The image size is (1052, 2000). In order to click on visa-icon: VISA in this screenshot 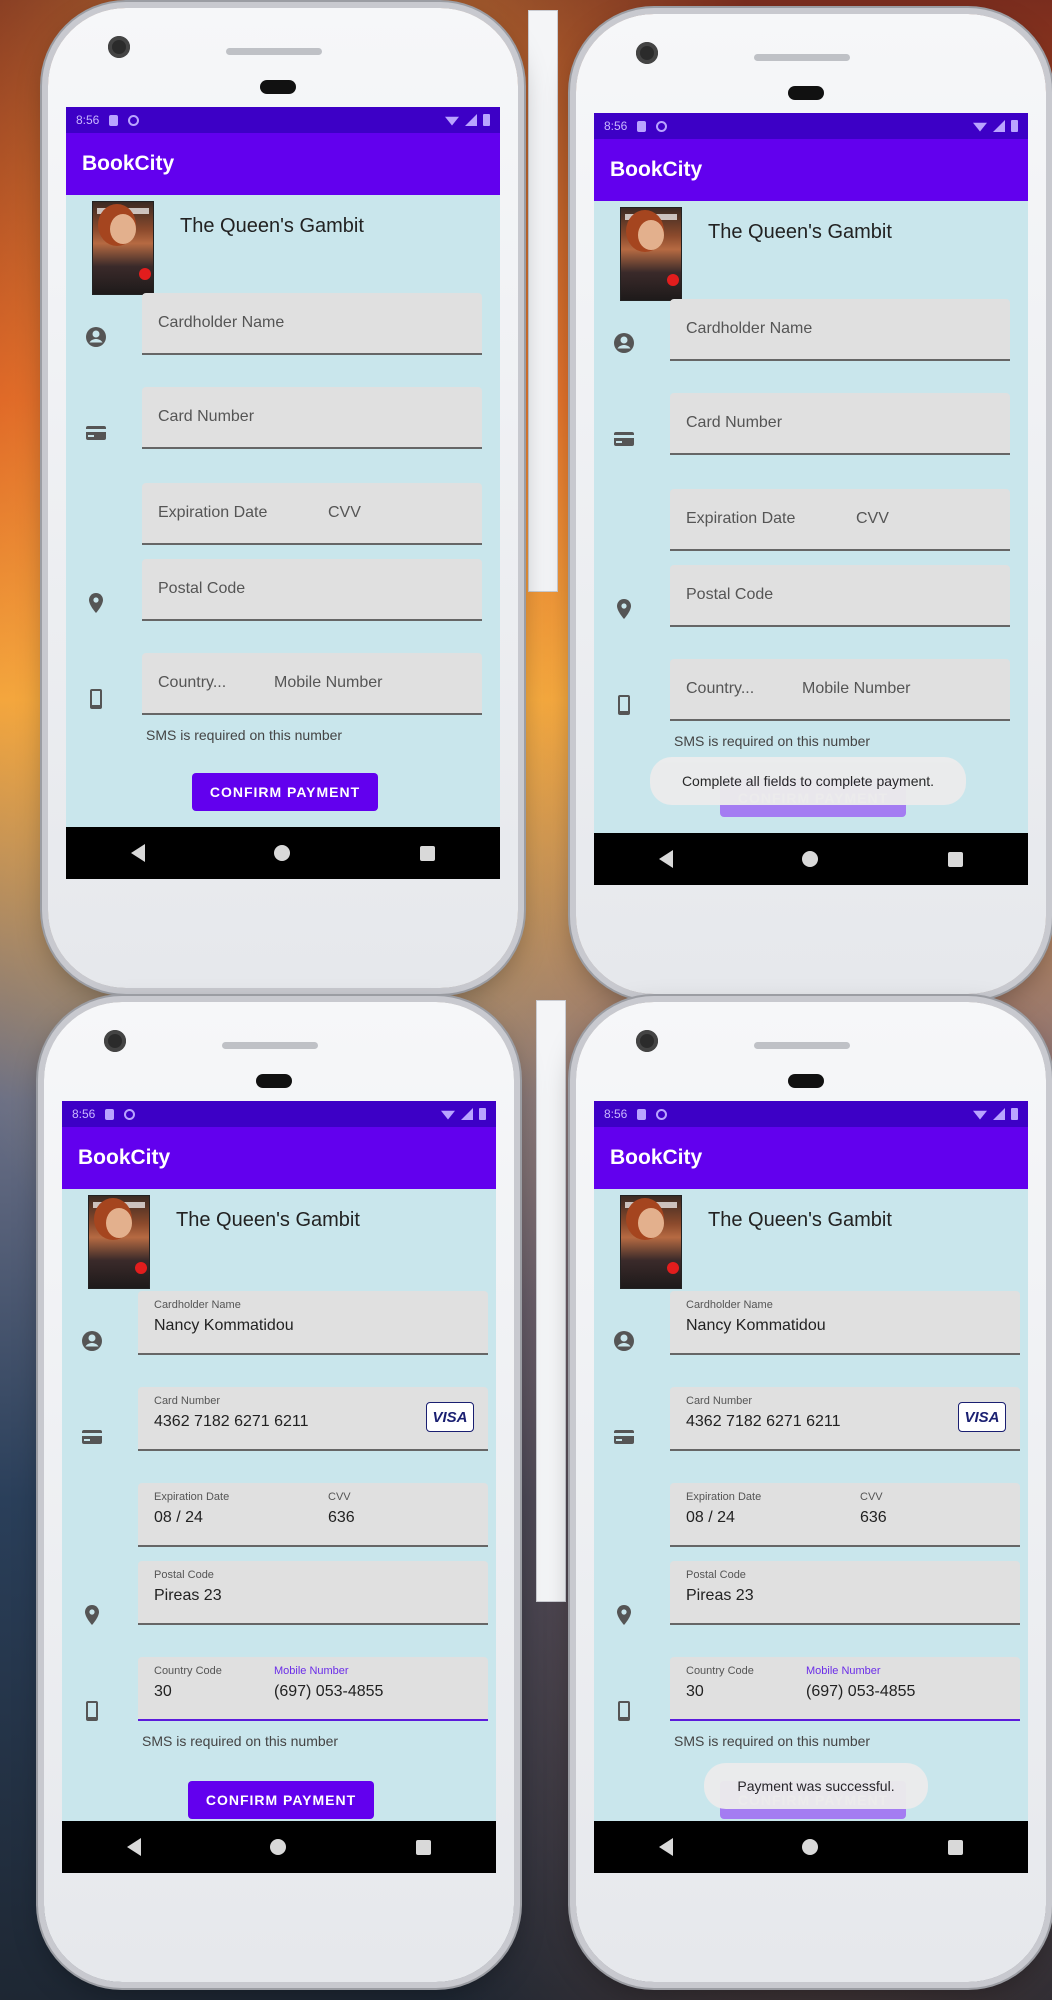, I will do `click(450, 1417)`.